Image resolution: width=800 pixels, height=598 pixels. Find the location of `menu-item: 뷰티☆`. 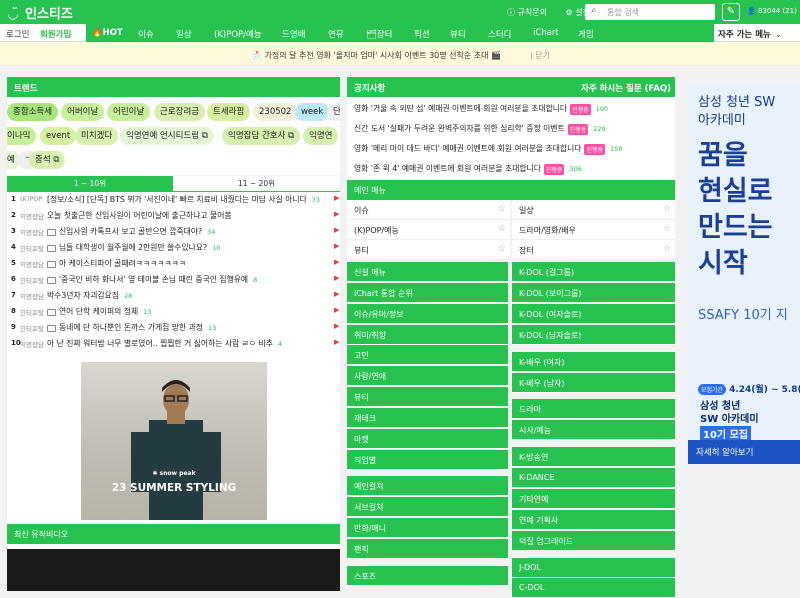

menu-item: 뷰티☆ is located at coordinates (428, 250).